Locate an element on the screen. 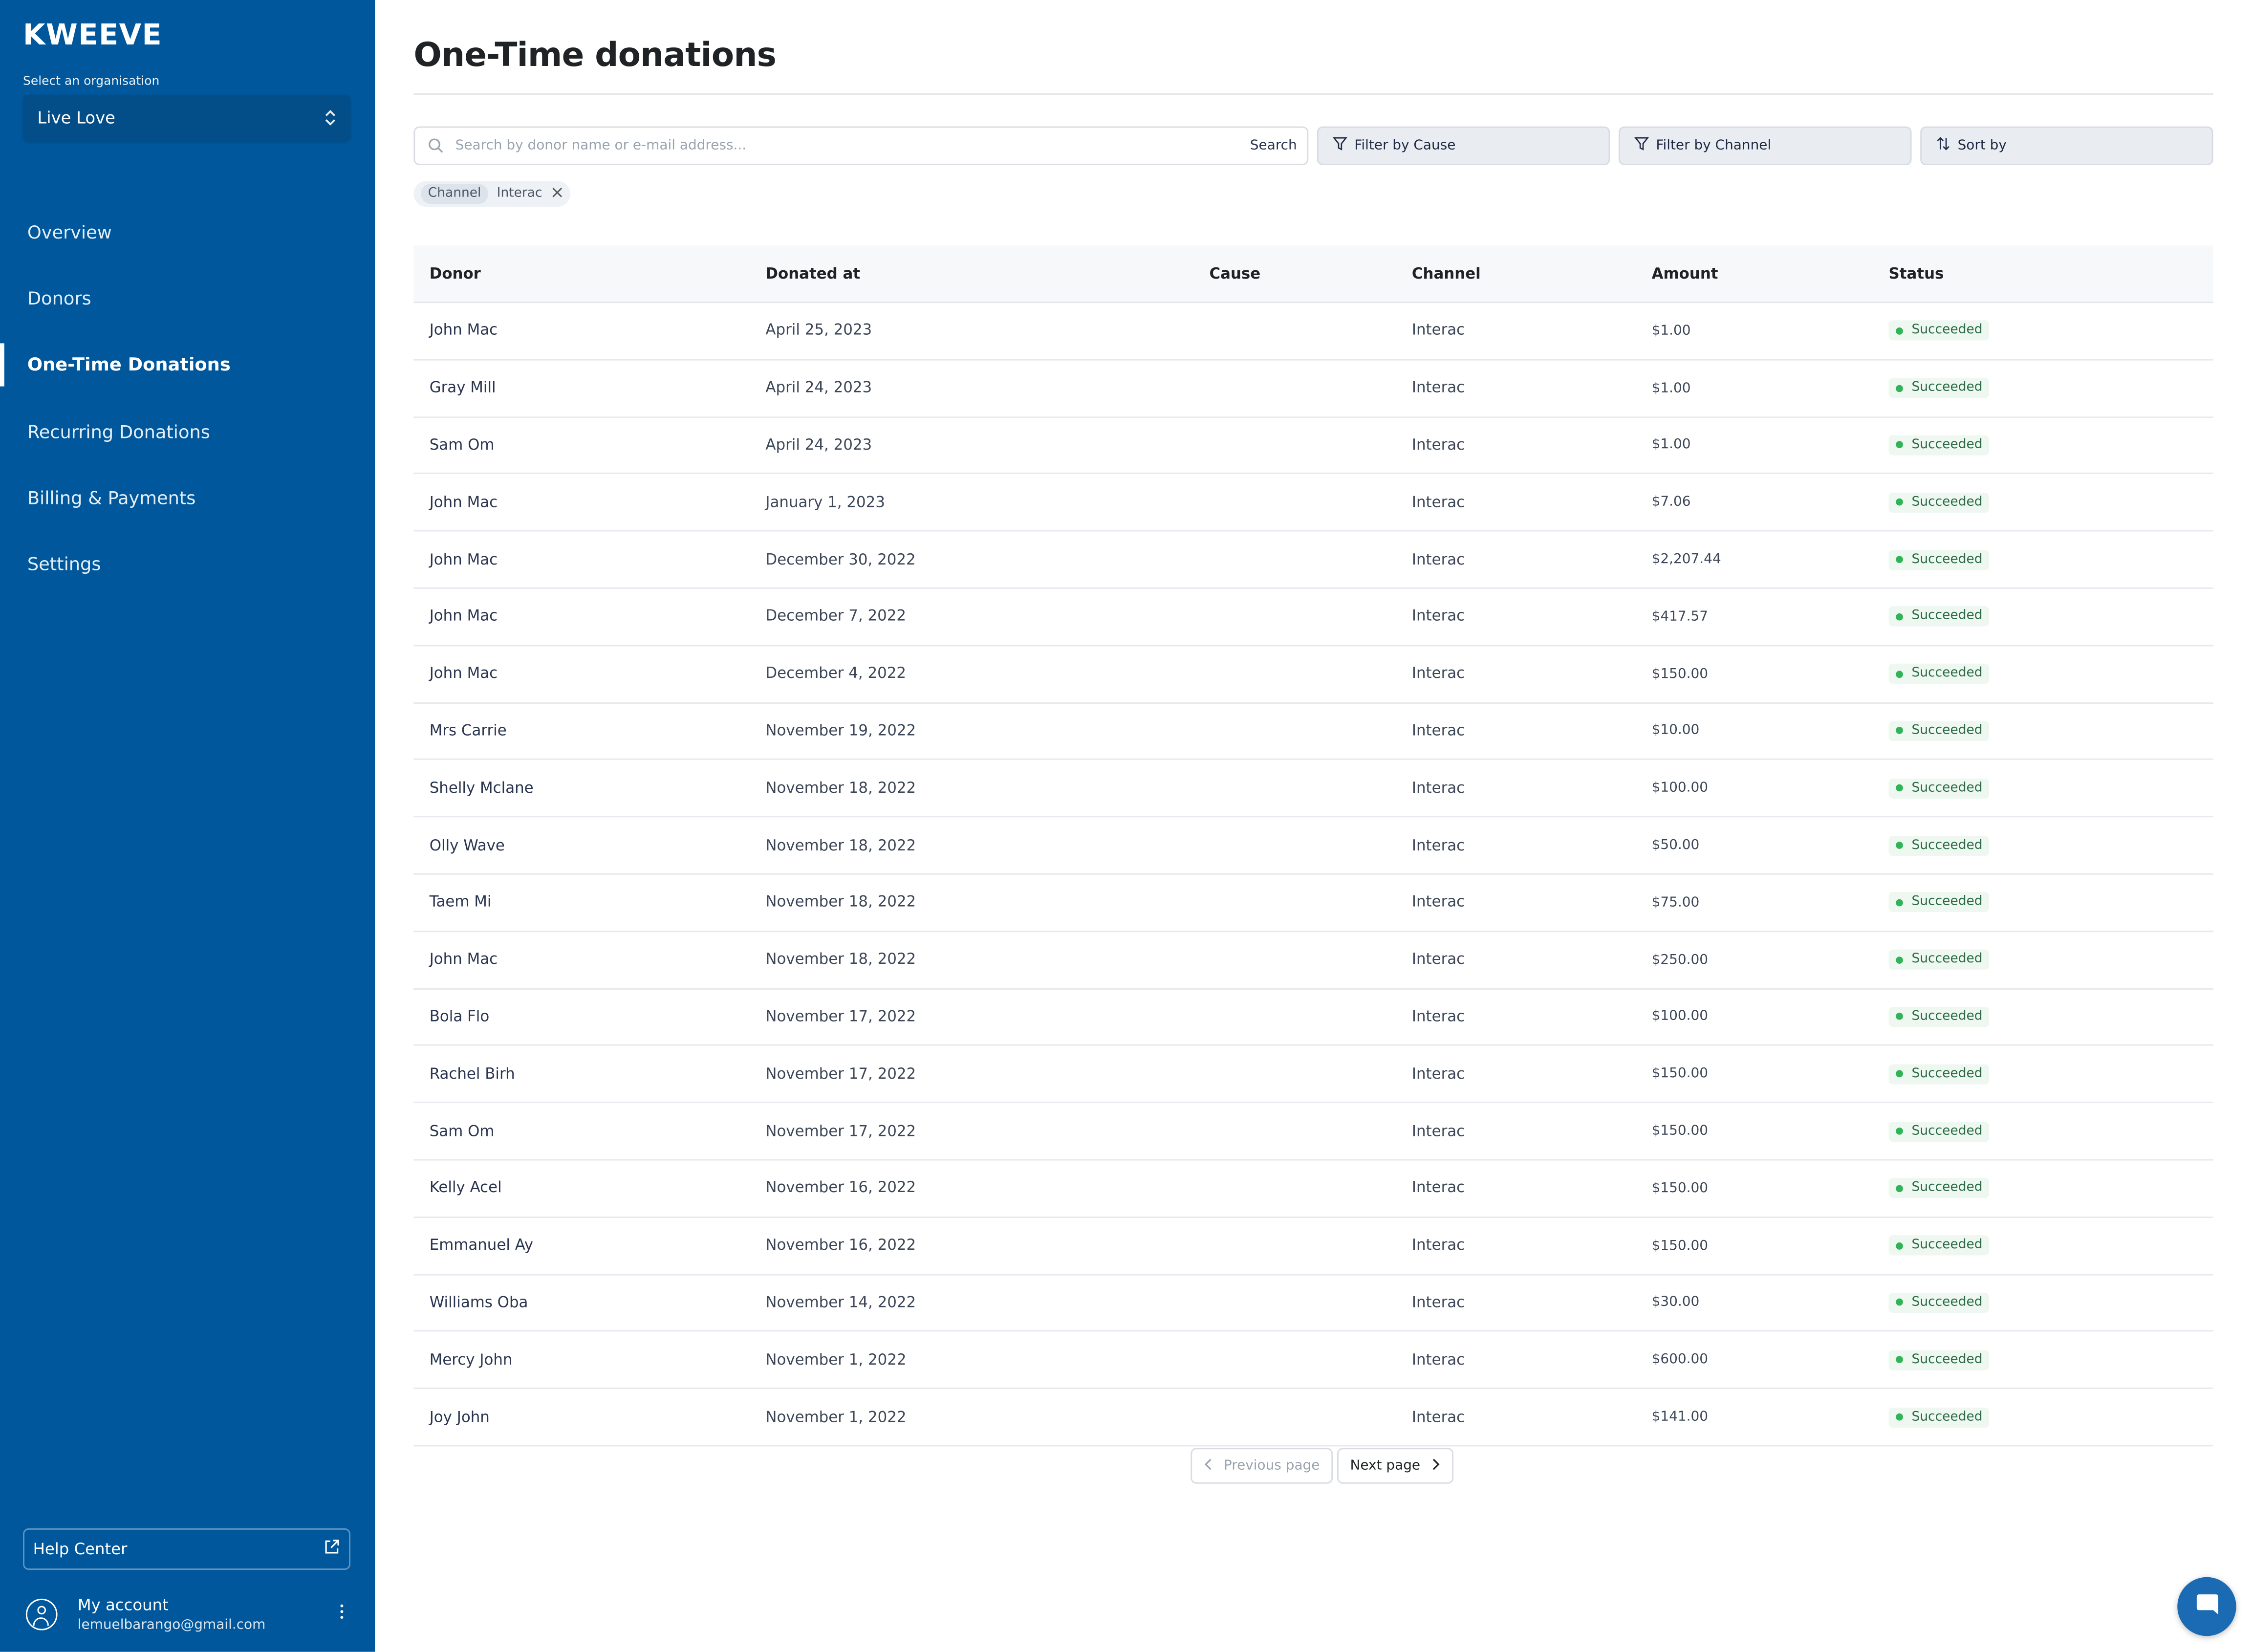 The width and height of the screenshot is (2252, 1652). next-page-button: Next page is located at coordinates (1395, 1466).